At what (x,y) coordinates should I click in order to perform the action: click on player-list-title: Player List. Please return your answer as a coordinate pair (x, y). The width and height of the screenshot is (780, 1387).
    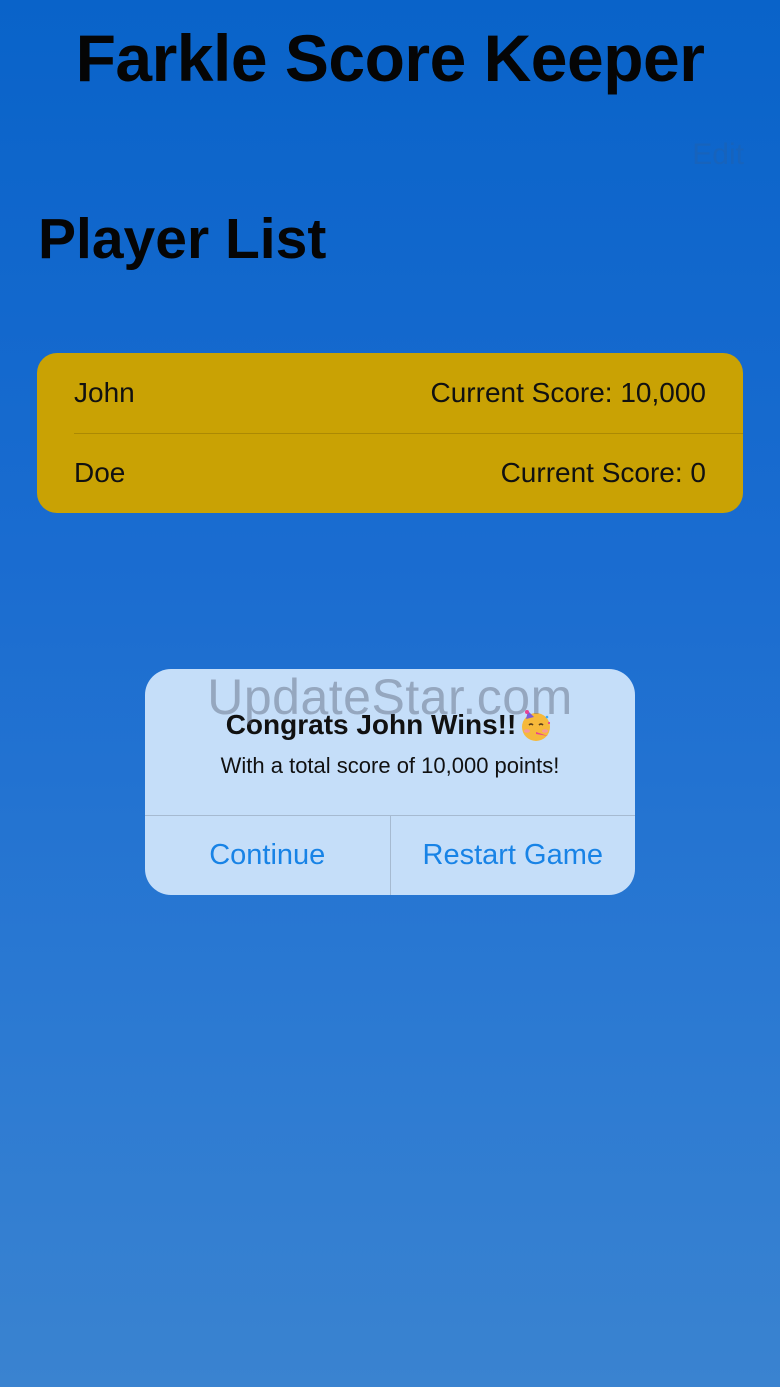
    Looking at the image, I should click on (182, 239).